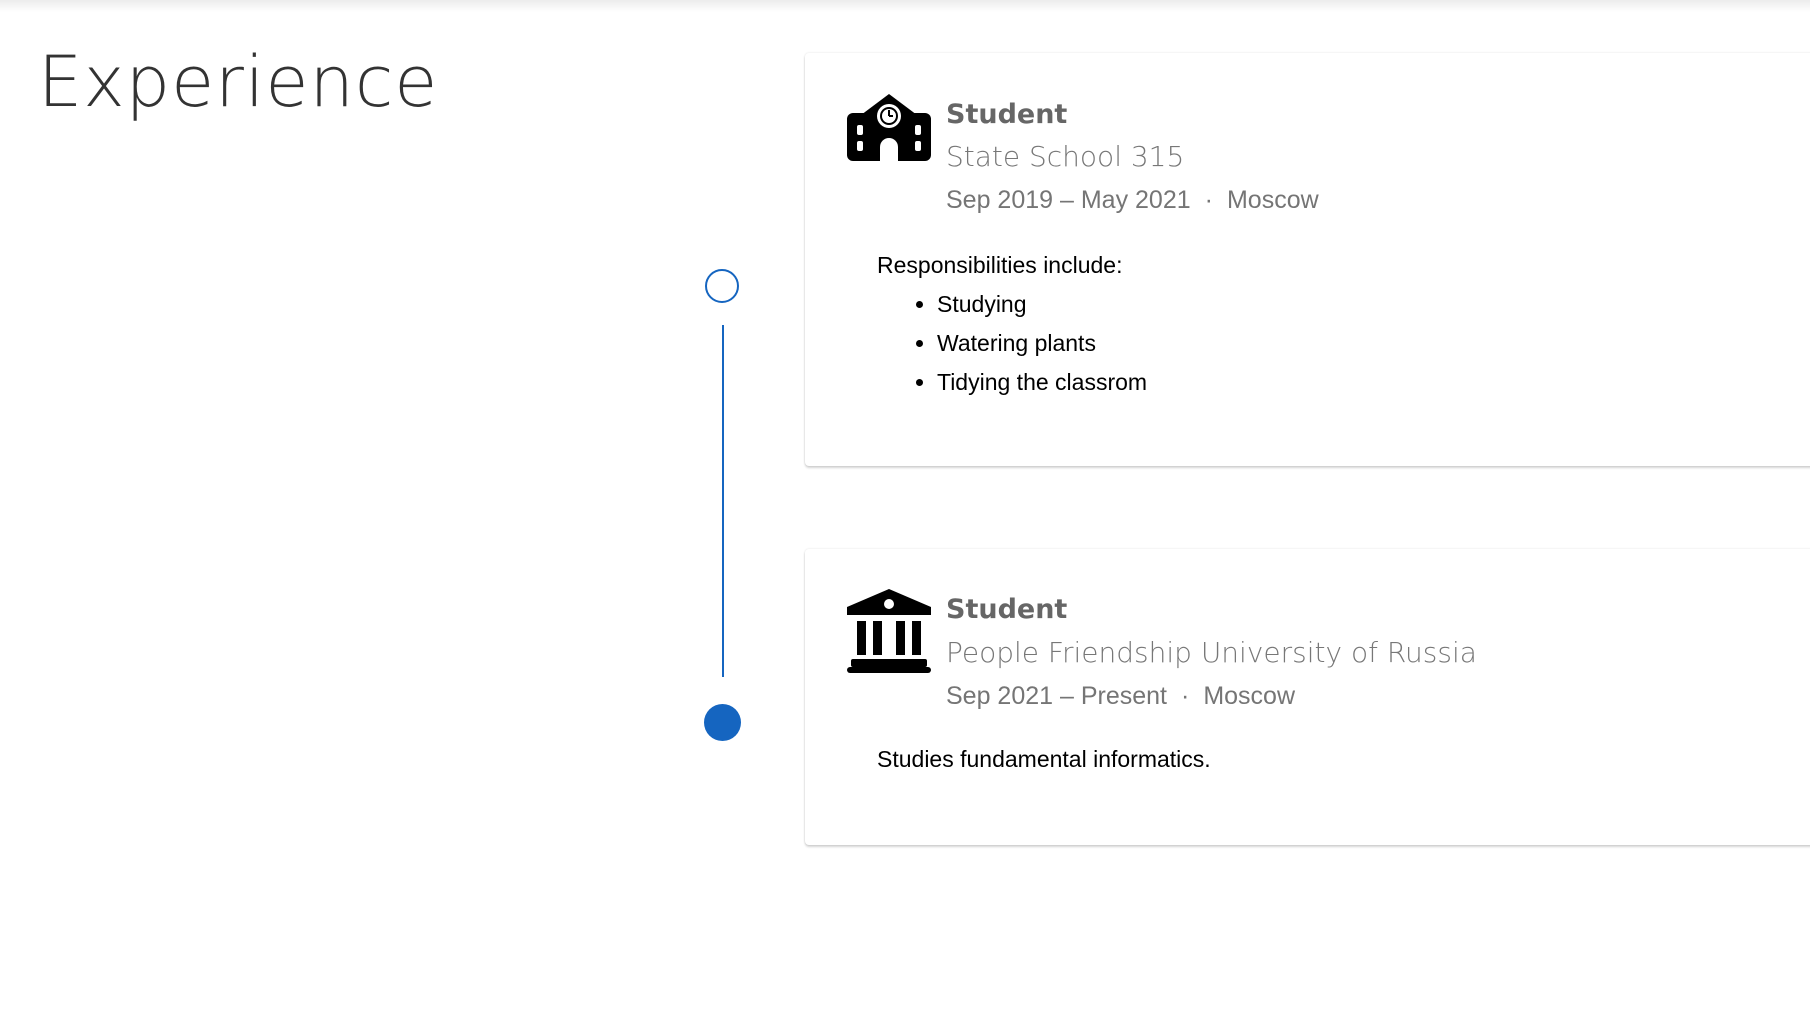 This screenshot has height=1023, width=1810. Describe the element at coordinates (1068, 200) in the screenshot. I see `date-range: Sep 2019 – May 2021` at that location.